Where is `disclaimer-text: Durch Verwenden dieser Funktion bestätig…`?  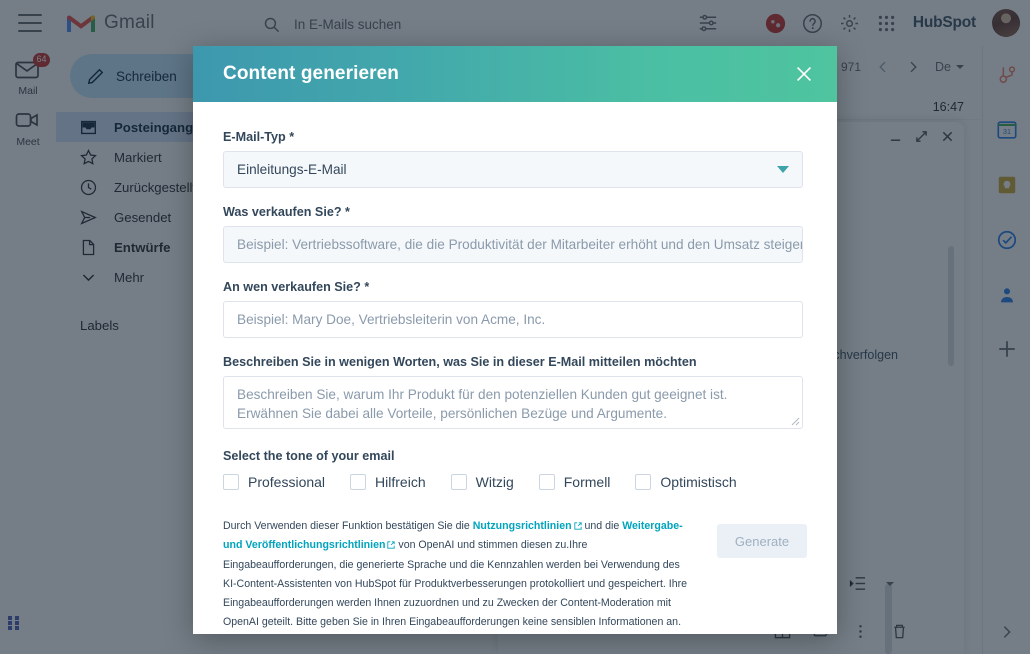
disclaimer-text: Durch Verwenden dieser Funktion bestätig… is located at coordinates (458, 575).